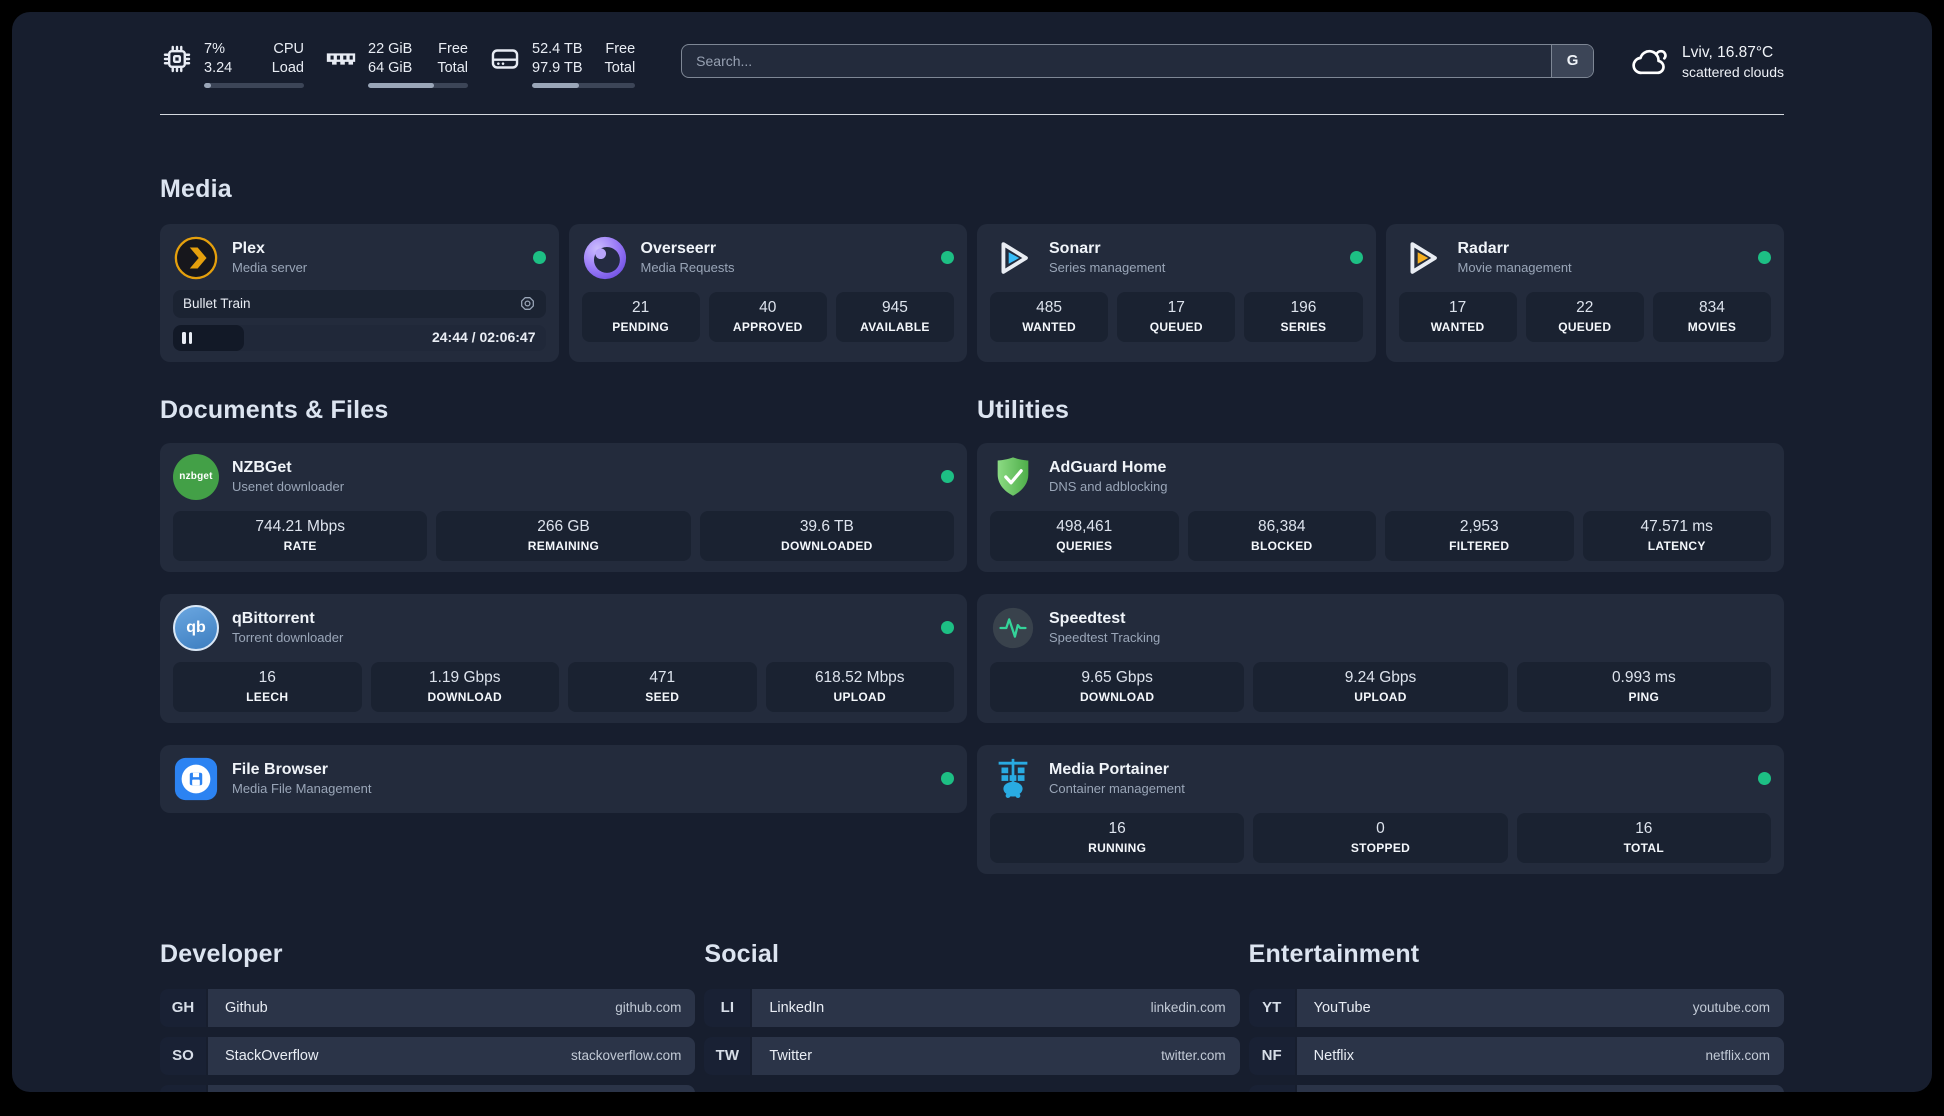  Describe the element at coordinates (1013, 477) in the screenshot. I see `adguard-icon` at that location.